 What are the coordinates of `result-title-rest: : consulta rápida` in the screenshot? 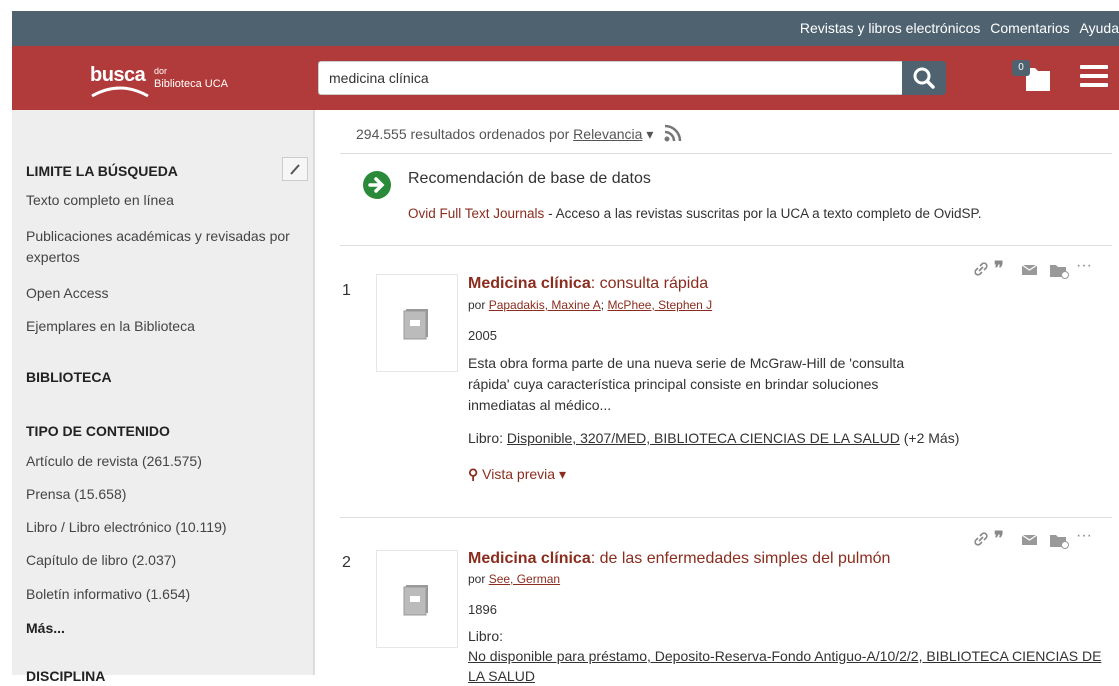 It's located at (649, 283).